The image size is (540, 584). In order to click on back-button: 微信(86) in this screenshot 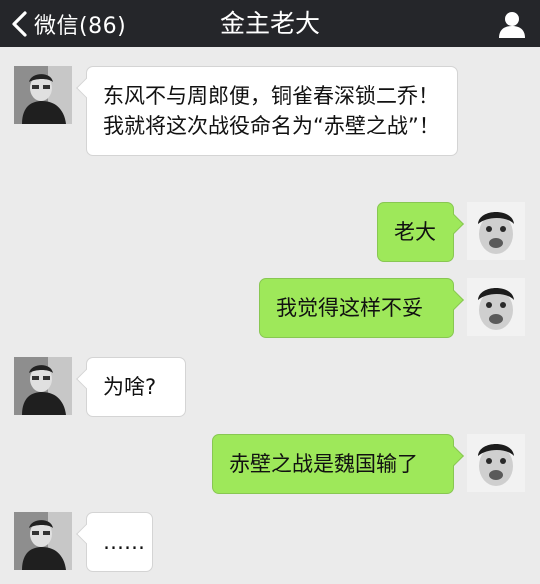, I will do `click(67, 23)`.